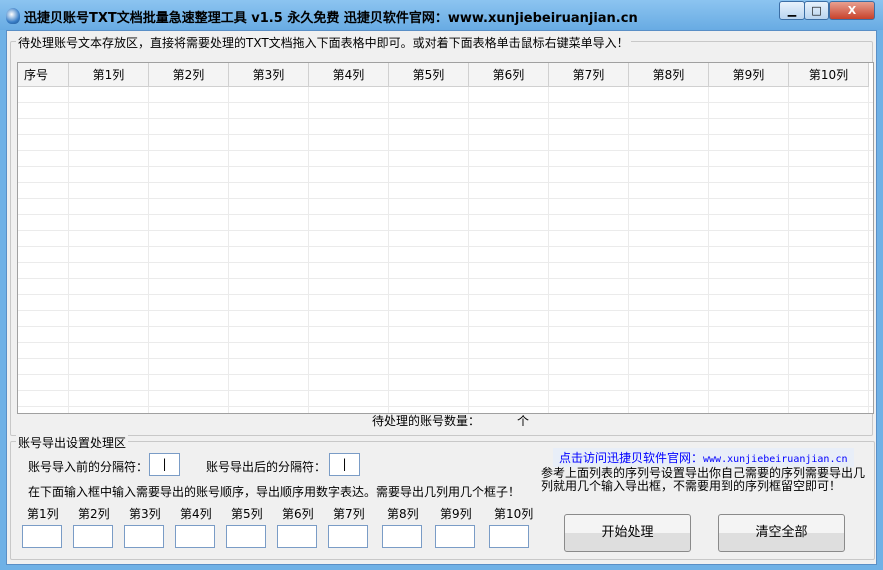  What do you see at coordinates (88, 467) in the screenshot?
I see `sep-before-label: 账号导入前的分隔符：` at bounding box center [88, 467].